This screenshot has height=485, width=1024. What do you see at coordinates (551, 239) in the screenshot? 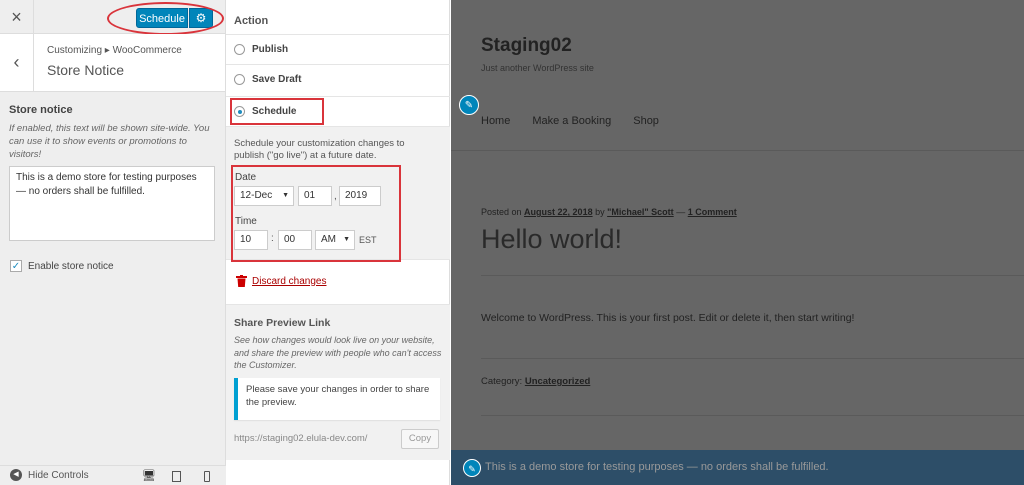
I see `post-title: Hello world!` at bounding box center [551, 239].